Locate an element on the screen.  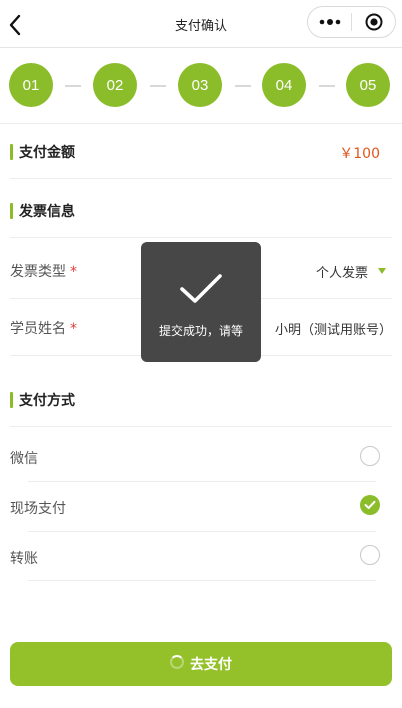
payment-amount: ￥100 is located at coordinates (359, 154).